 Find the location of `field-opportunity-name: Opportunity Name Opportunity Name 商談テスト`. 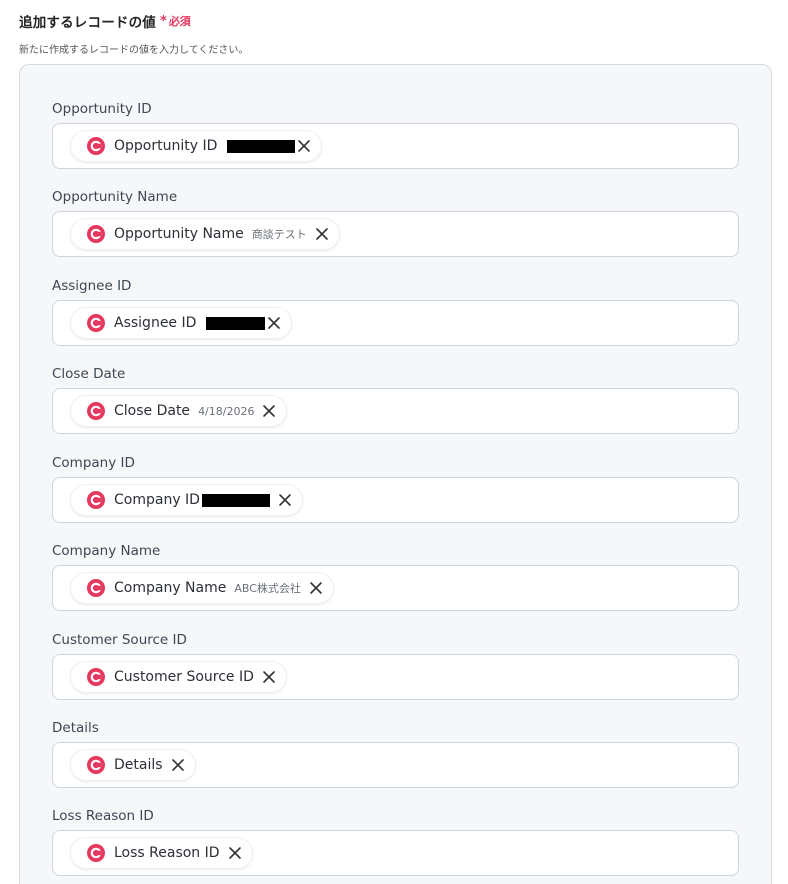

field-opportunity-name: Opportunity Name Opportunity Name 商談テスト is located at coordinates (396, 222).